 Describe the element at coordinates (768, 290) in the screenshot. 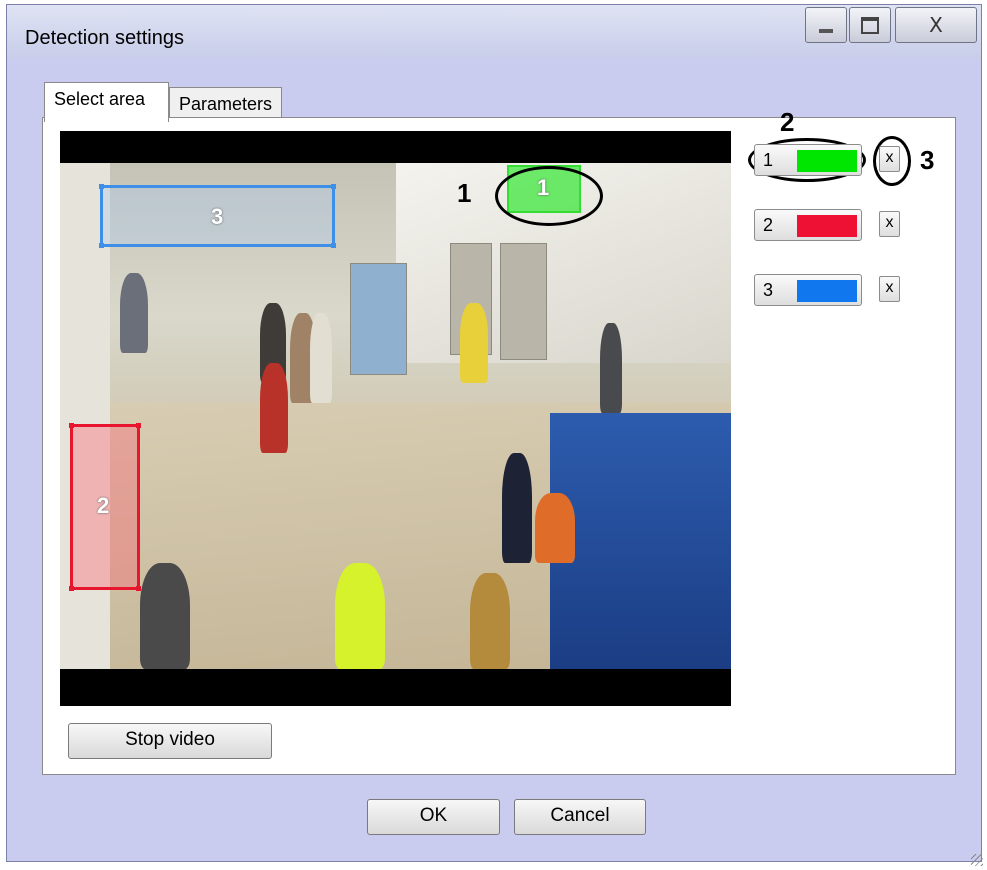

I see `zone-3-number: 3` at that location.